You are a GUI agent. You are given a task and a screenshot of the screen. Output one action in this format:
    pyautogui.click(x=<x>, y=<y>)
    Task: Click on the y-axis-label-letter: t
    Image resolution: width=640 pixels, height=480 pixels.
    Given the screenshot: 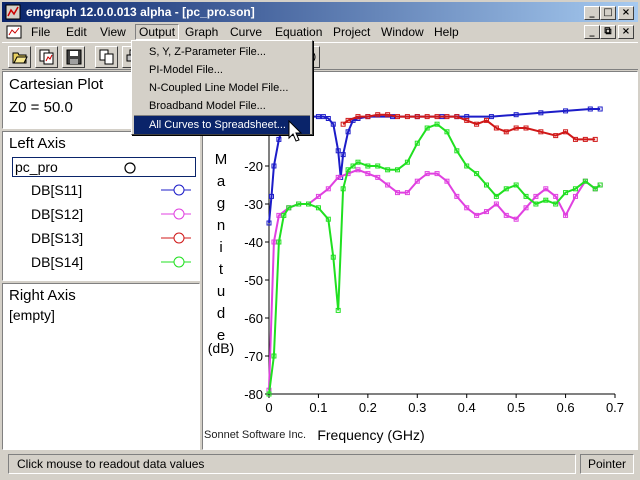 What is the action you would take?
    pyautogui.click(x=221, y=269)
    